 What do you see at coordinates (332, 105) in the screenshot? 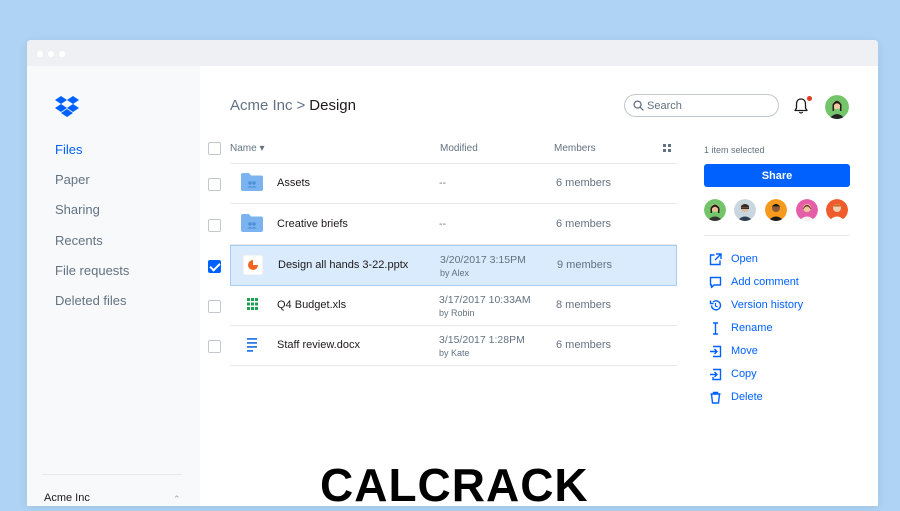
I see `breadcrumb-current: Design` at bounding box center [332, 105].